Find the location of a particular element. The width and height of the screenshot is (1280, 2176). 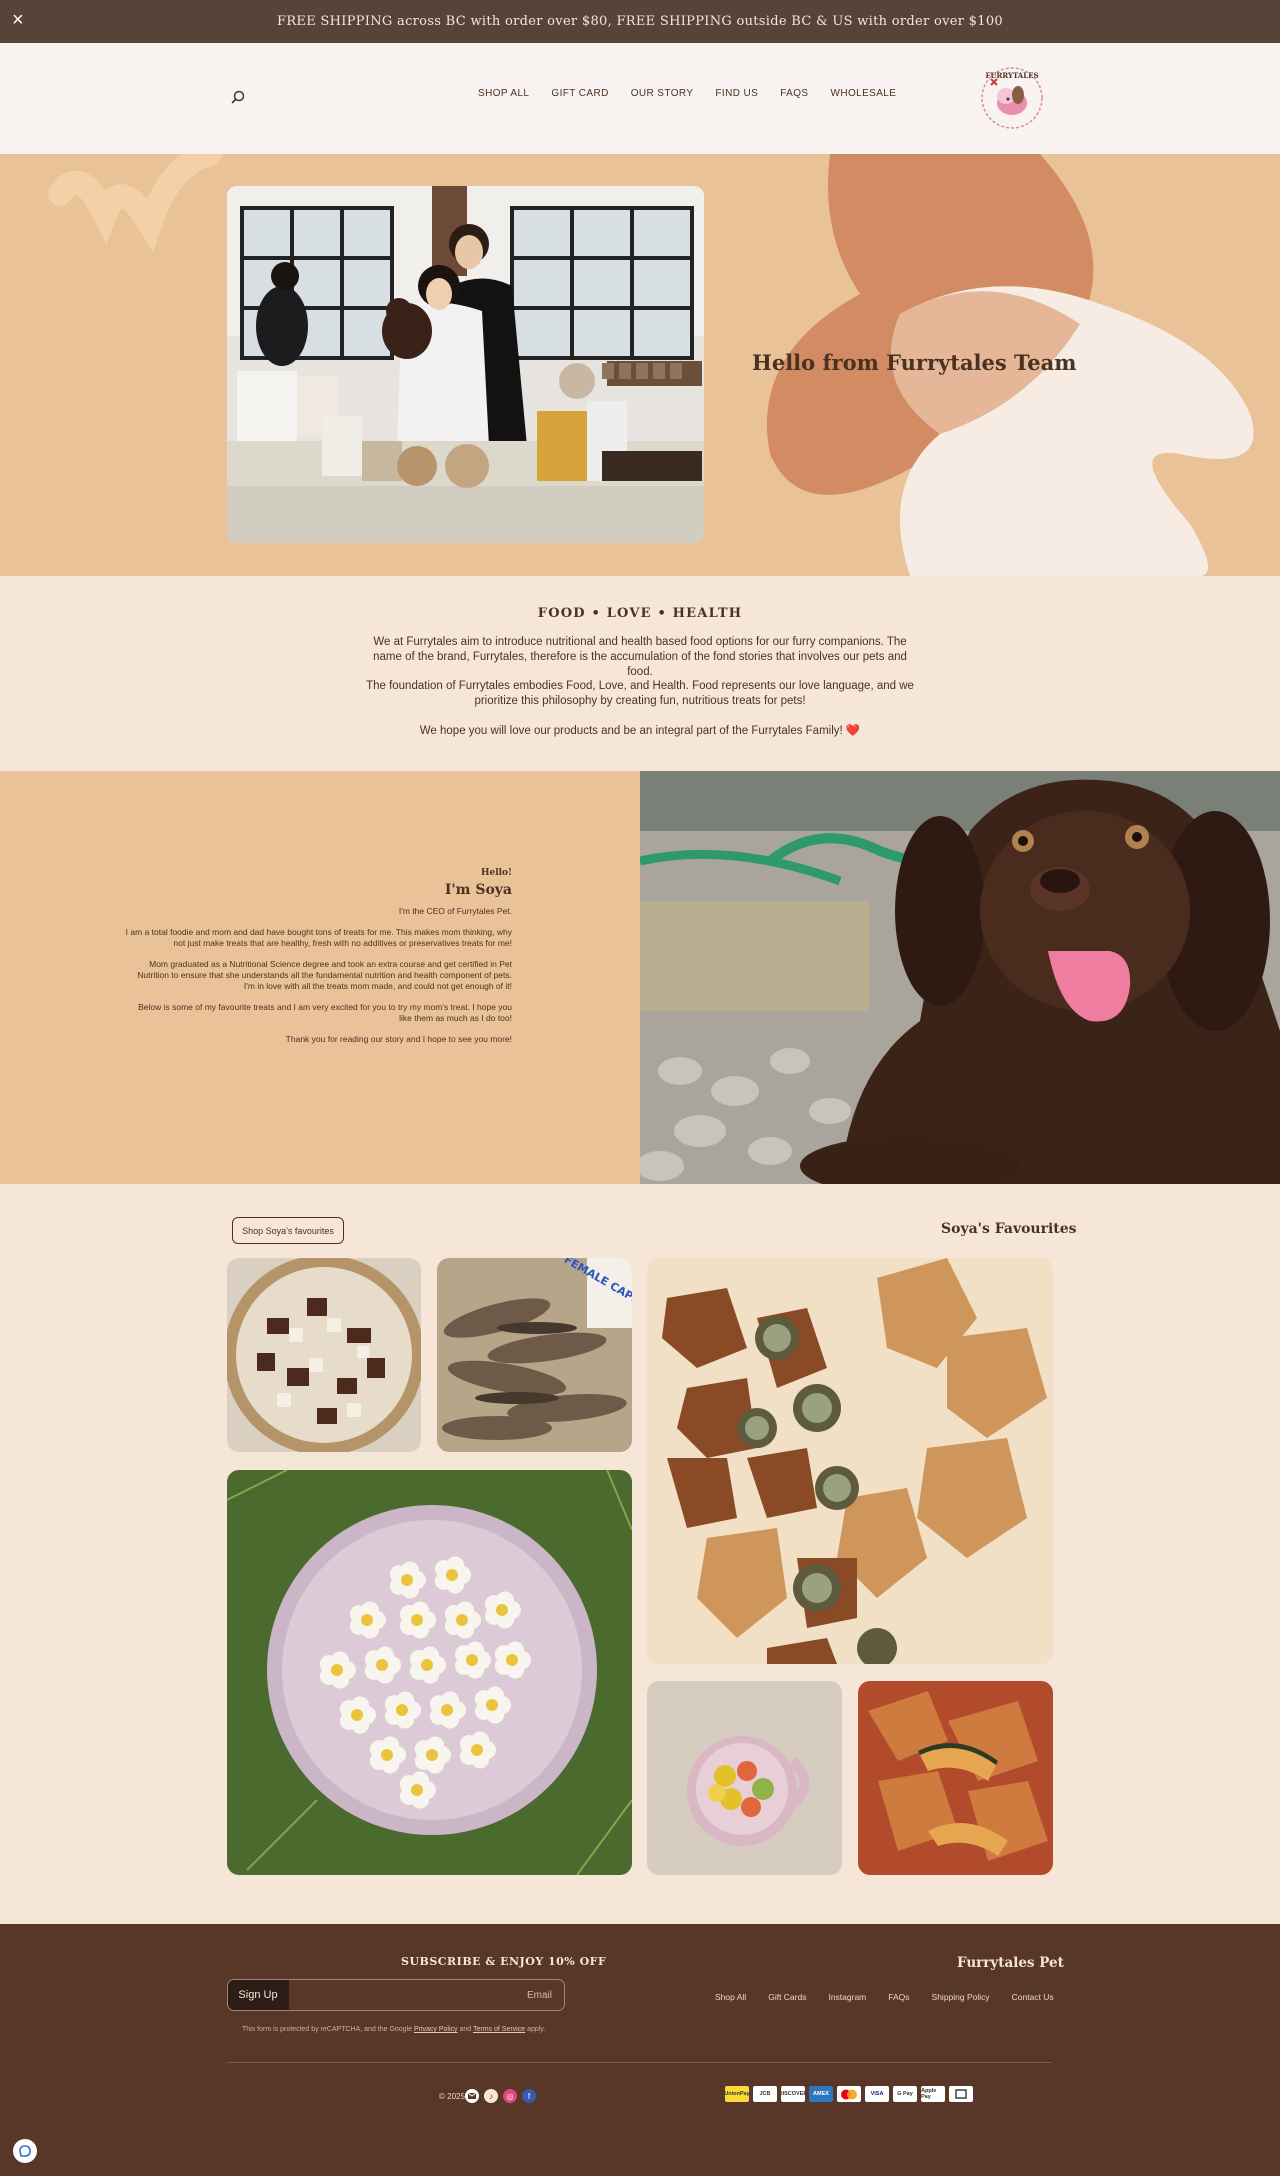

email-field is located at coordinates (426, 1995).